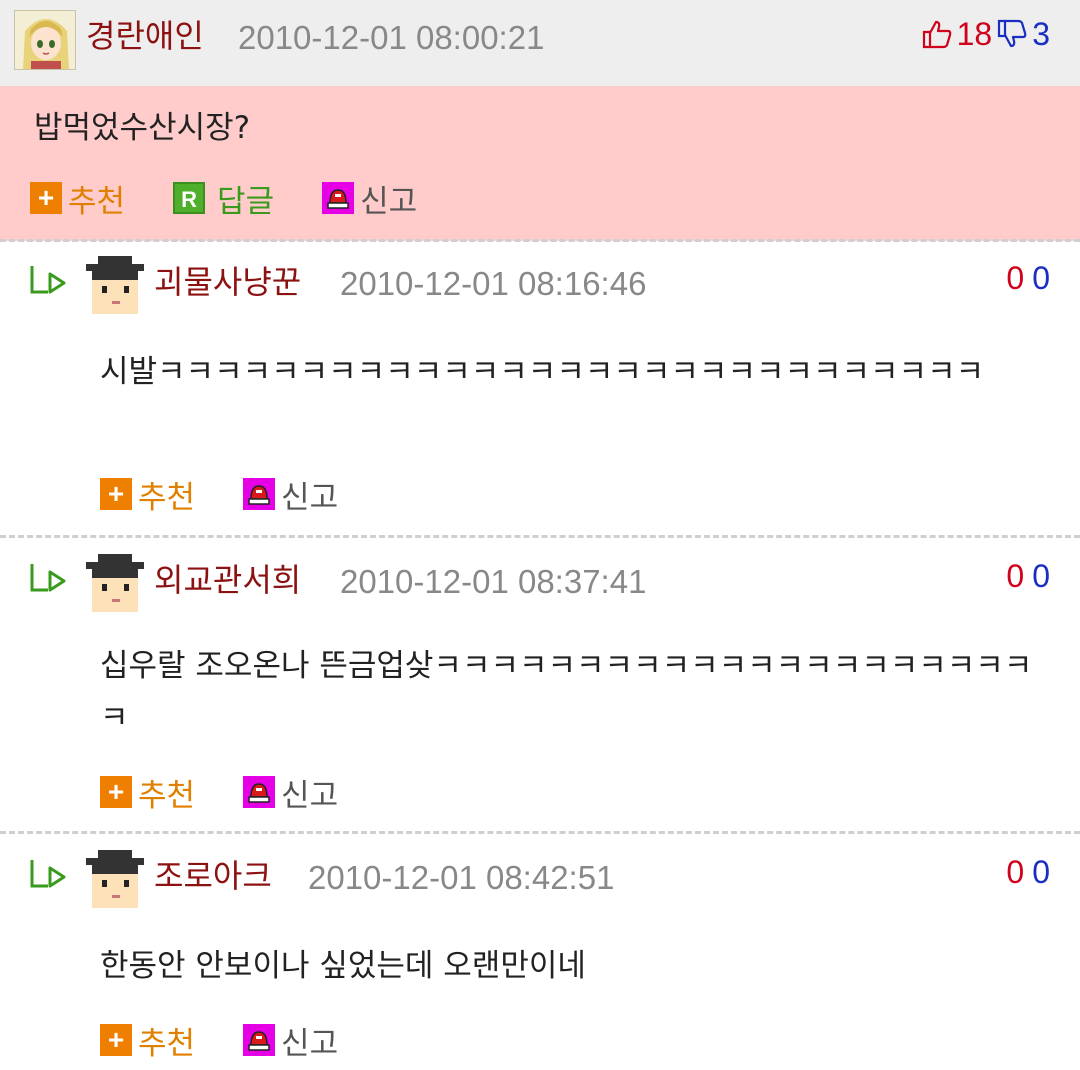  Describe the element at coordinates (937, 34) in the screenshot. I see `thumbs-up-icon` at that location.